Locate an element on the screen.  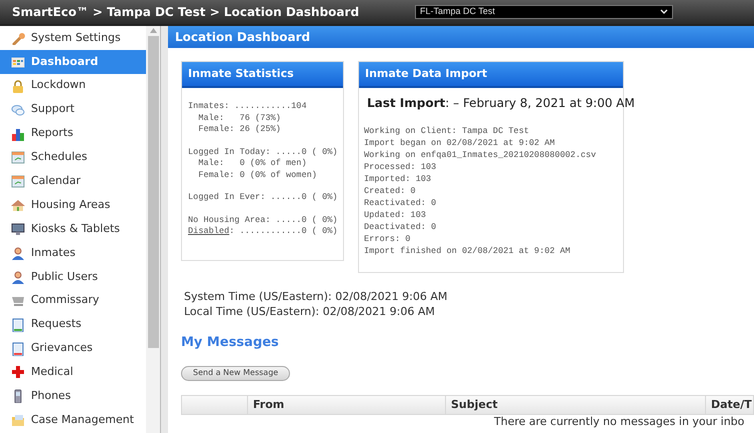
sidebar-item: Support is located at coordinates (73, 110).